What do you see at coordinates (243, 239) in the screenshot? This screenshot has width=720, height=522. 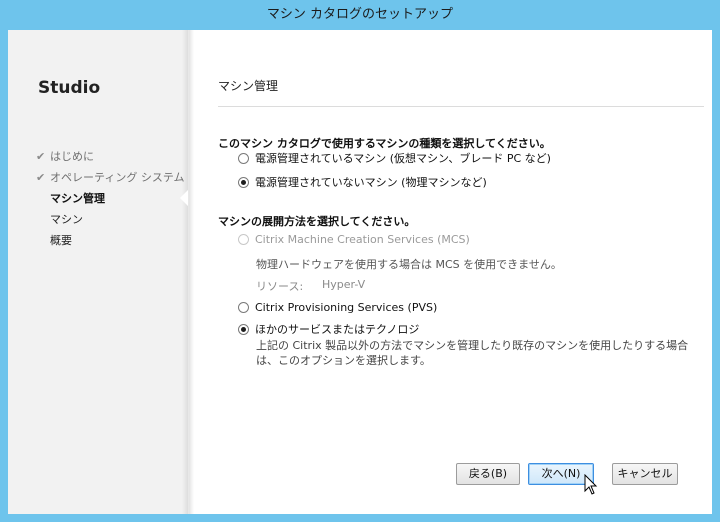 I see `radio-disabled-icon` at bounding box center [243, 239].